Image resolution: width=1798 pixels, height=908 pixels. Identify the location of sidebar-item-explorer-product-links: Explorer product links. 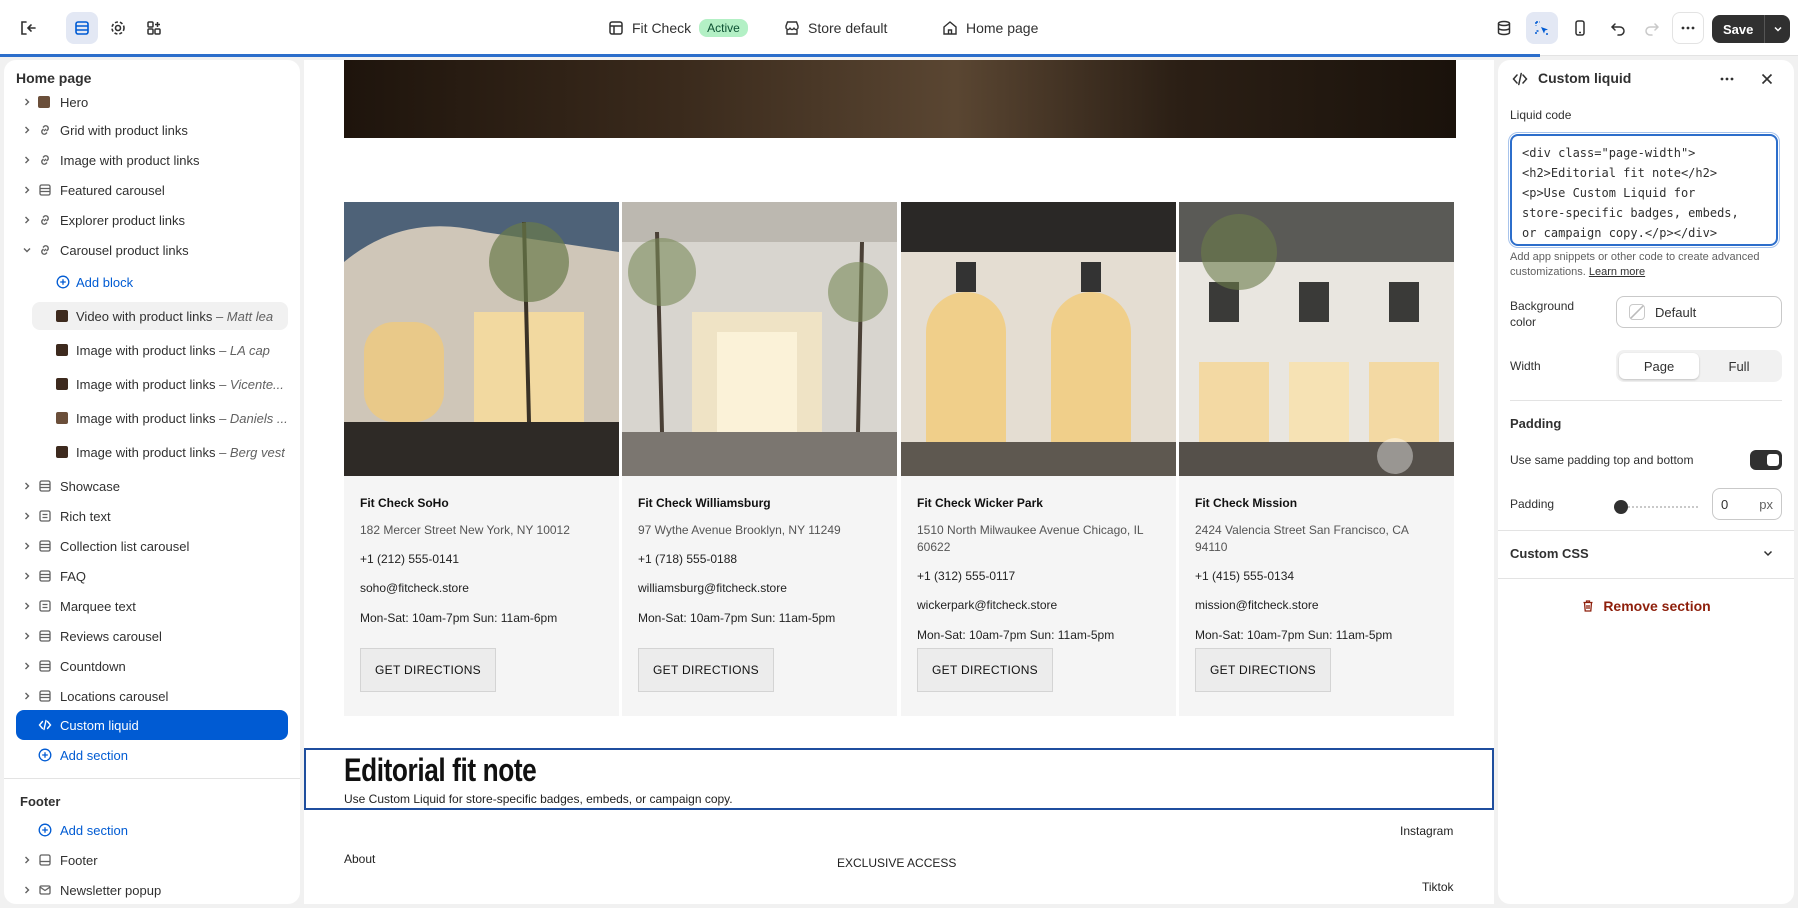
(152, 220).